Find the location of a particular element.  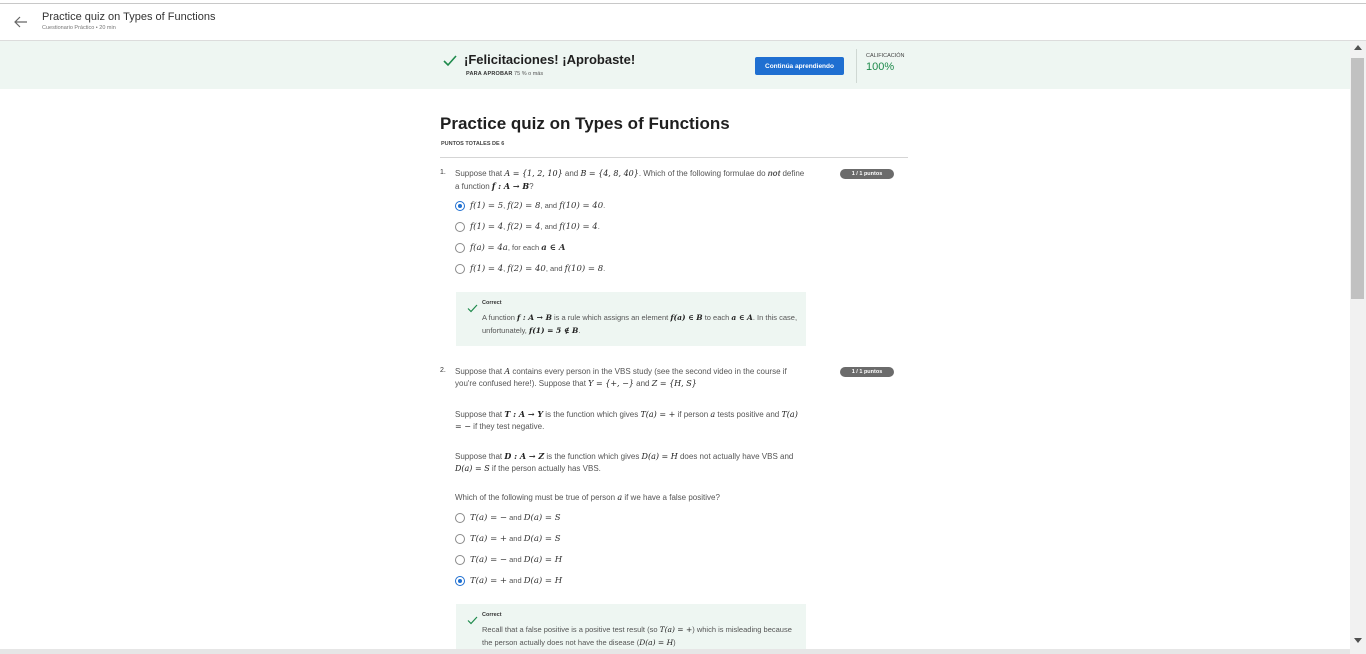

answer-option: f(a) = 4a, for each a ∈ A is located at coordinates (510, 248).